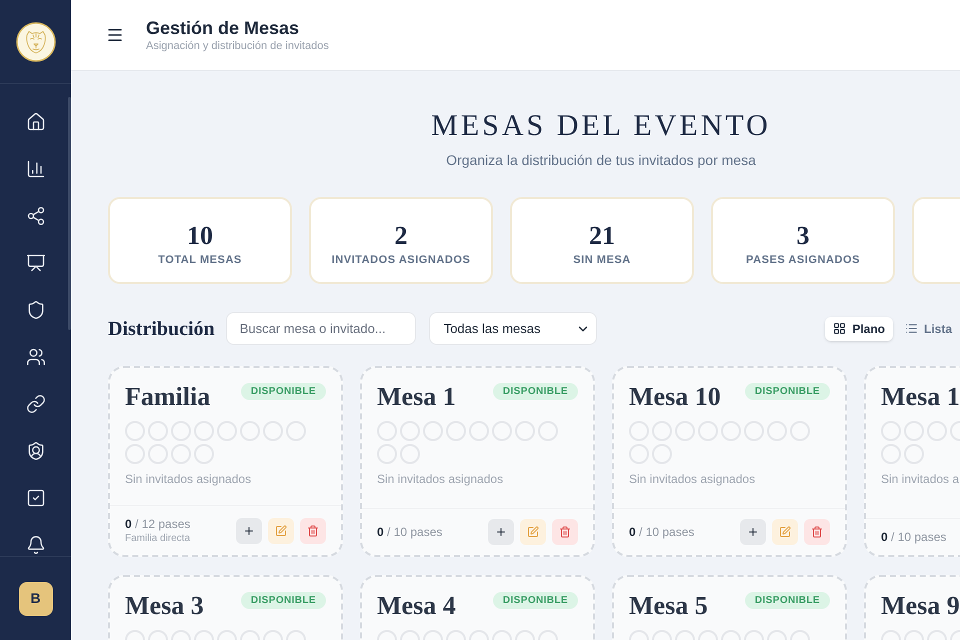 The image size is (960, 640). Describe the element at coordinates (157, 538) in the screenshot. I see `table-note: Familia directa` at that location.